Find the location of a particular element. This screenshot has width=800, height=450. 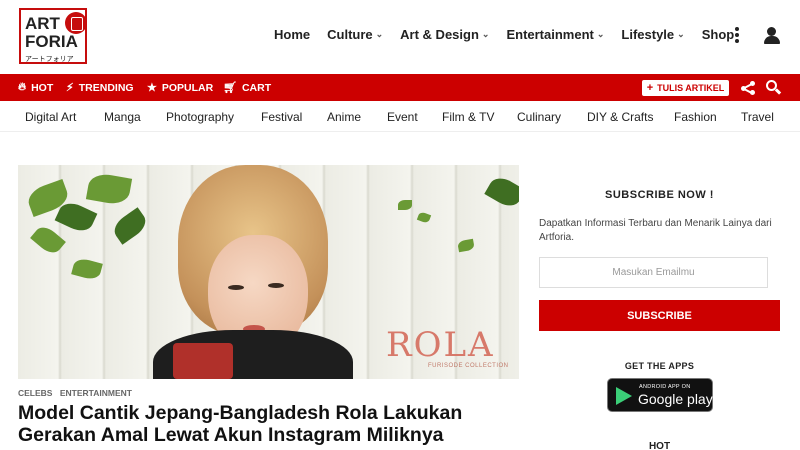

category-event: Event is located at coordinates (402, 117).